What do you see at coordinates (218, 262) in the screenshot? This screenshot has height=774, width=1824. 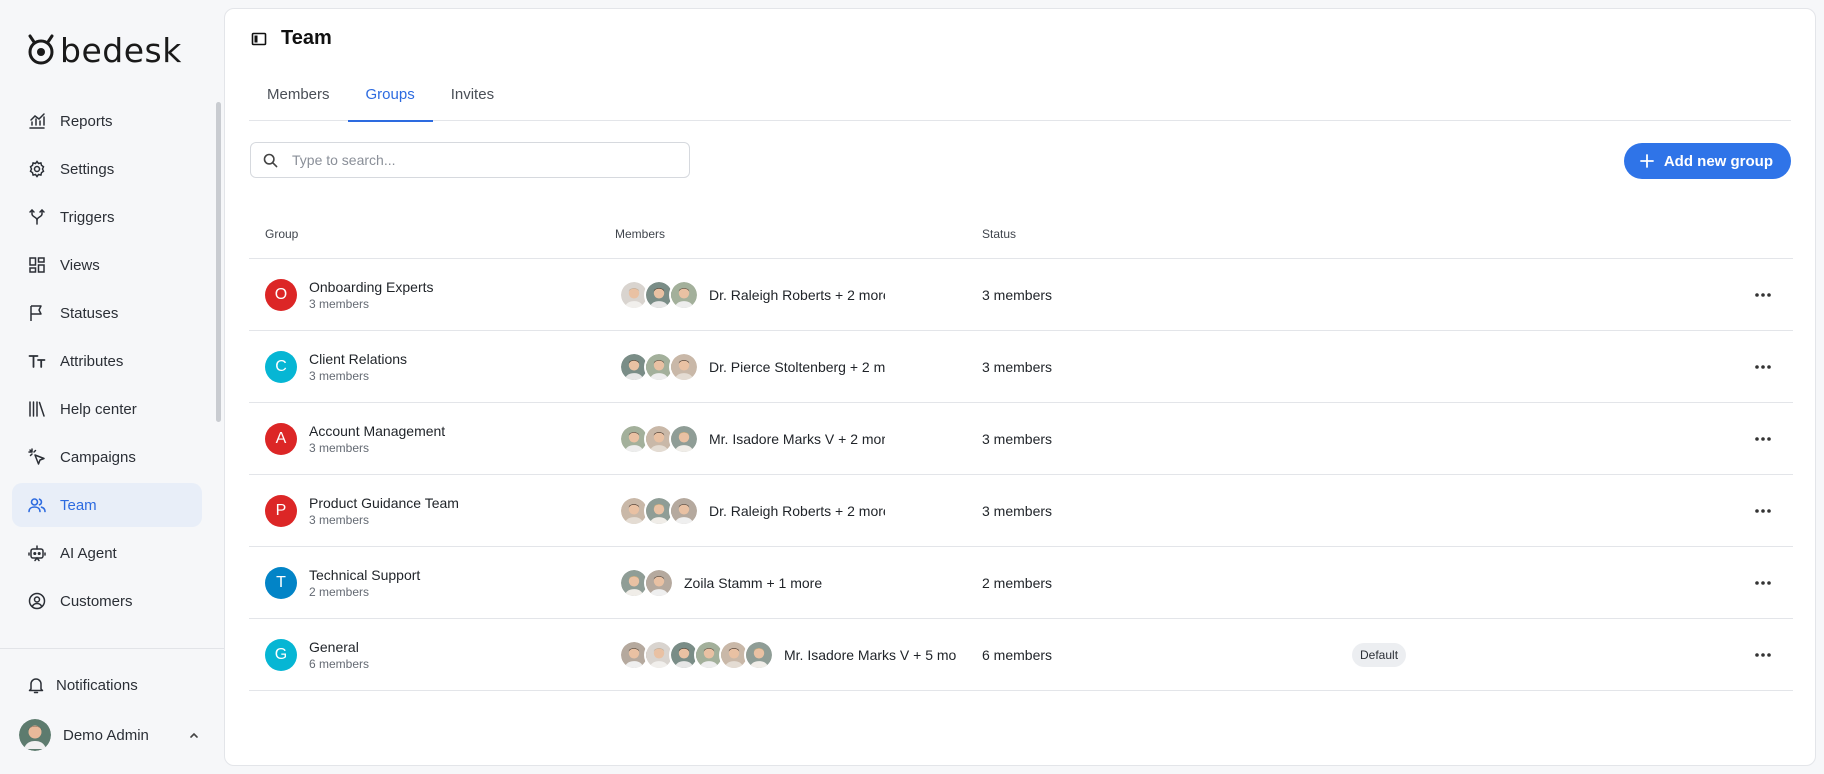 I see `sidebar-scrollbar` at bounding box center [218, 262].